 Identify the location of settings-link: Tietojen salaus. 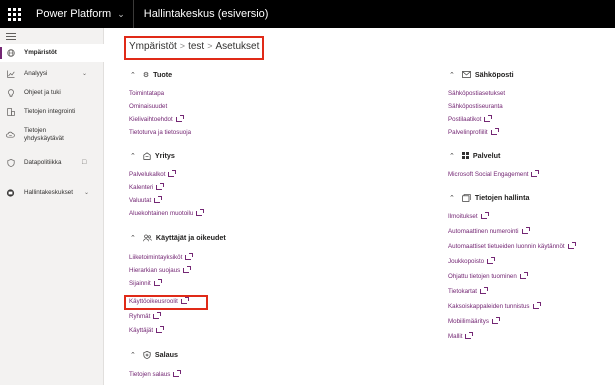
(155, 374).